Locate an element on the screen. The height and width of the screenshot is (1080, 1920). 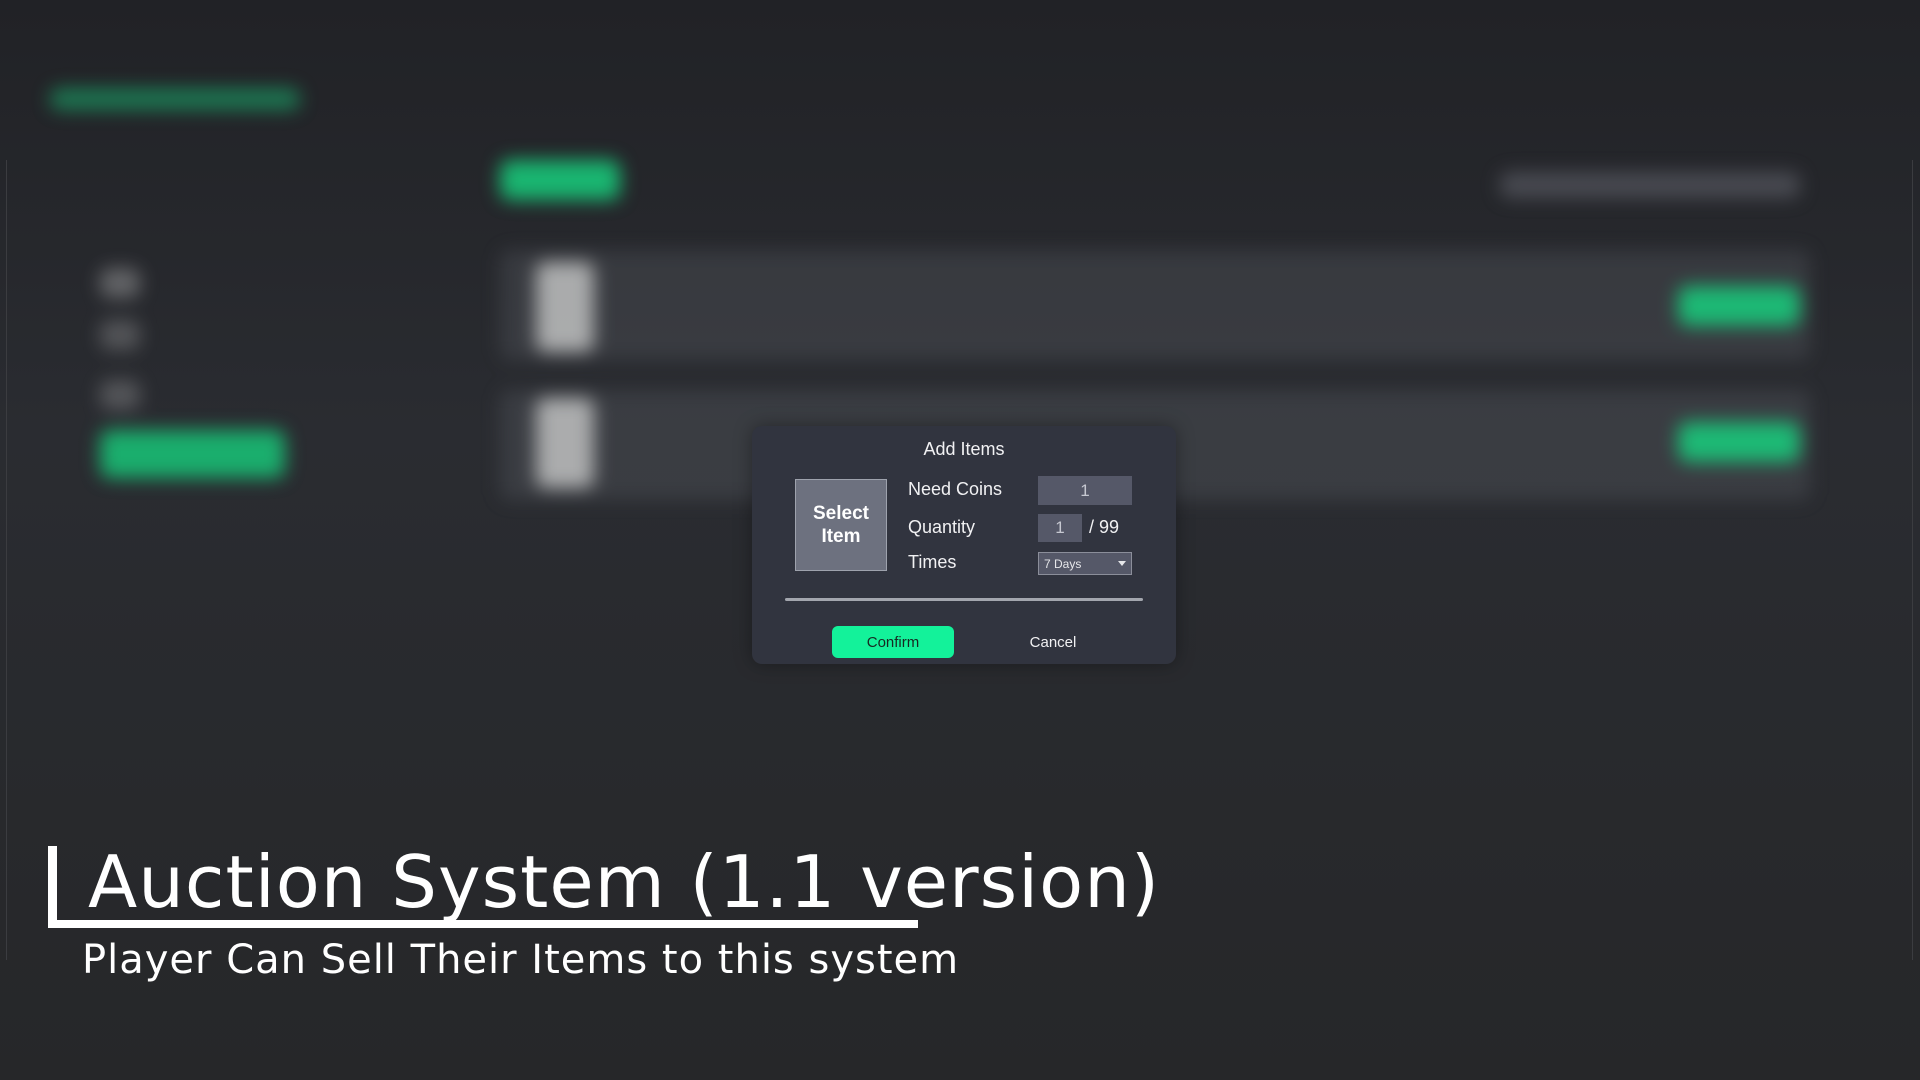
blurred-sell-button is located at coordinates (560, 180).